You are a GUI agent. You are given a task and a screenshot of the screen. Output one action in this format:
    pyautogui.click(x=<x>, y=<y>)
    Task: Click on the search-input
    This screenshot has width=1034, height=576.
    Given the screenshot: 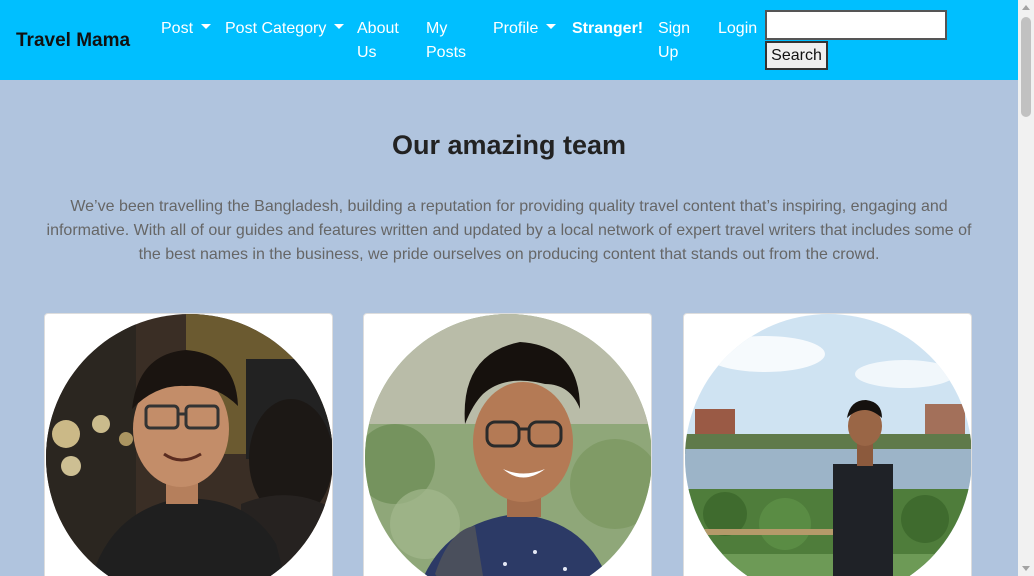 What is the action you would take?
    pyautogui.click(x=856, y=25)
    